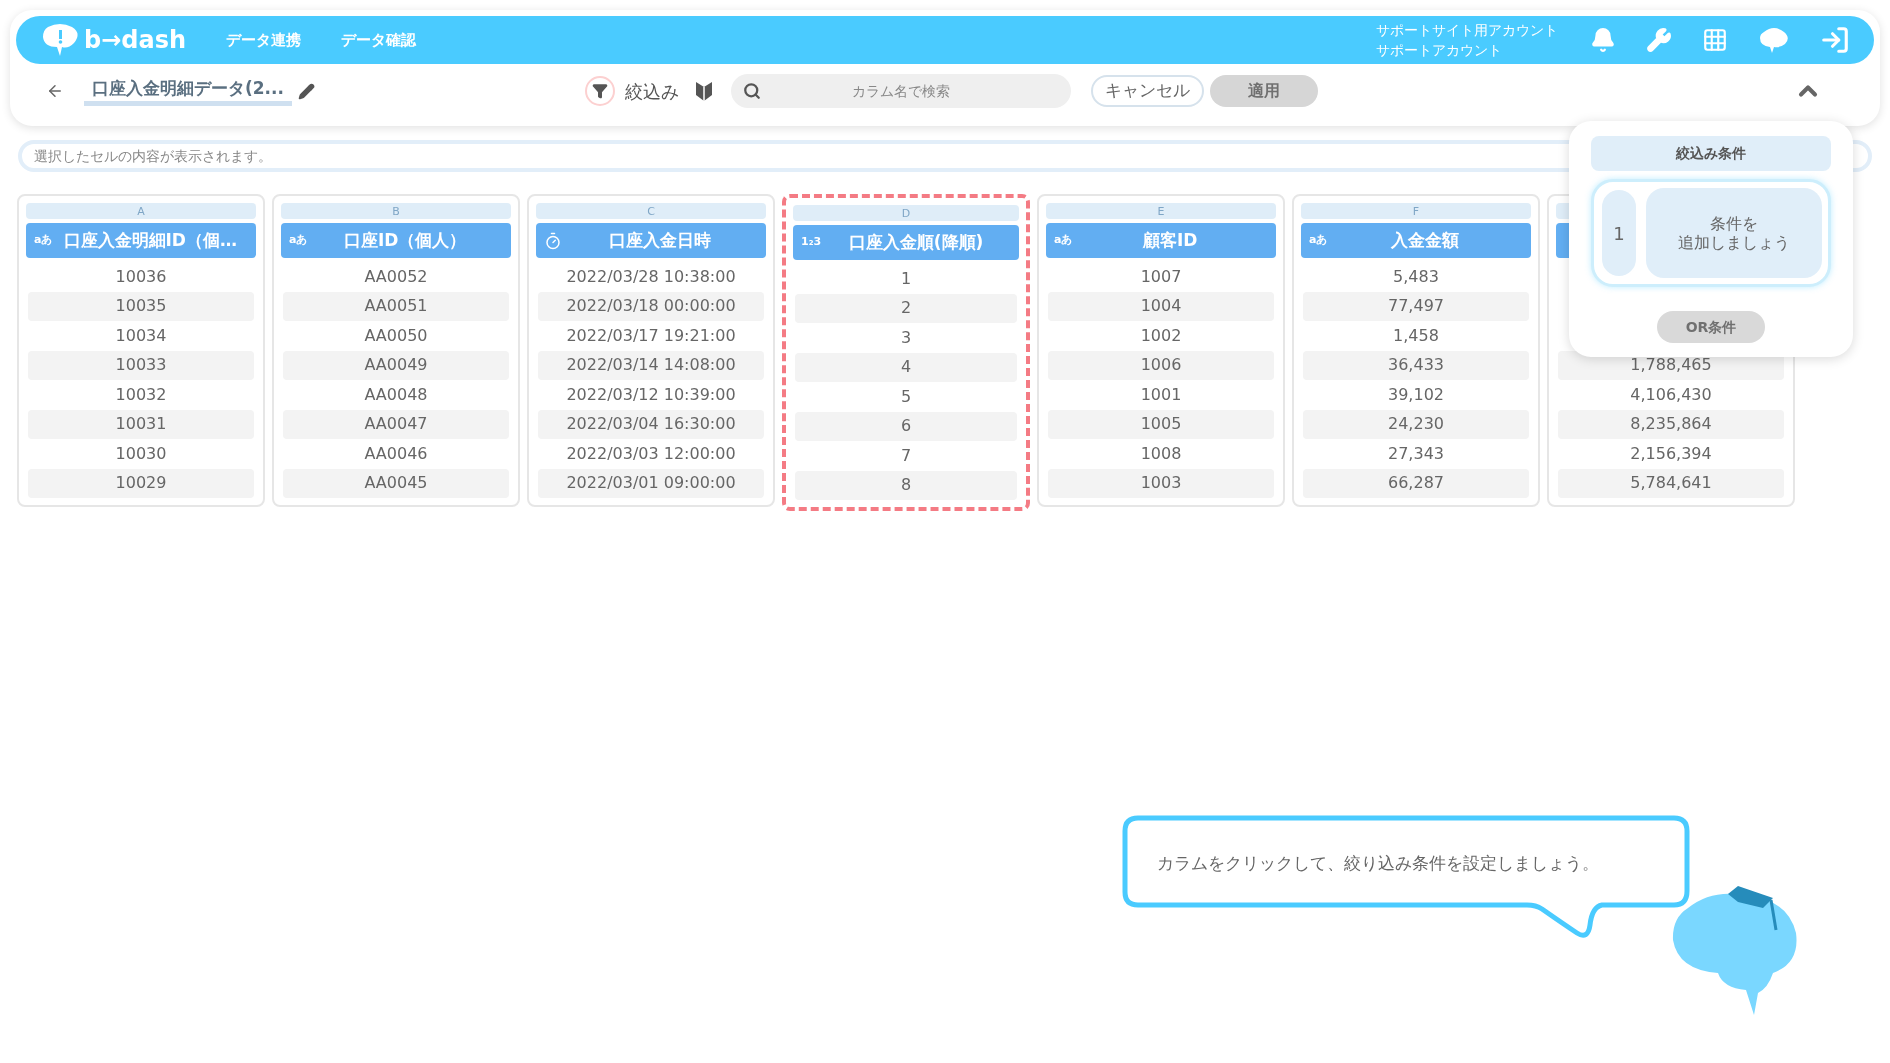 The image size is (1890, 1063). I want to click on timer-icon, so click(553, 240).